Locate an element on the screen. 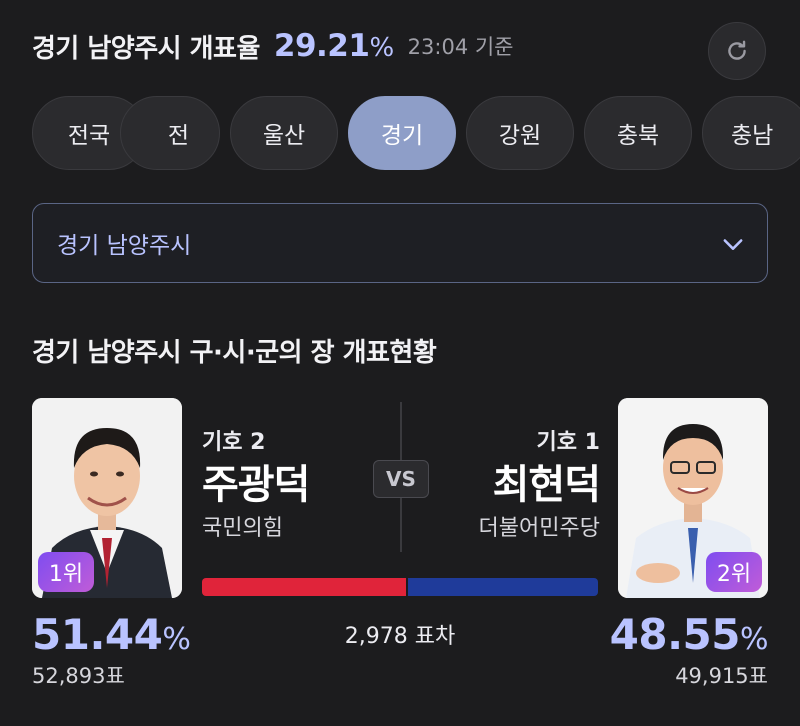 The image size is (800, 726). candidate-party-right: 더불어민주당 is located at coordinates (539, 528).